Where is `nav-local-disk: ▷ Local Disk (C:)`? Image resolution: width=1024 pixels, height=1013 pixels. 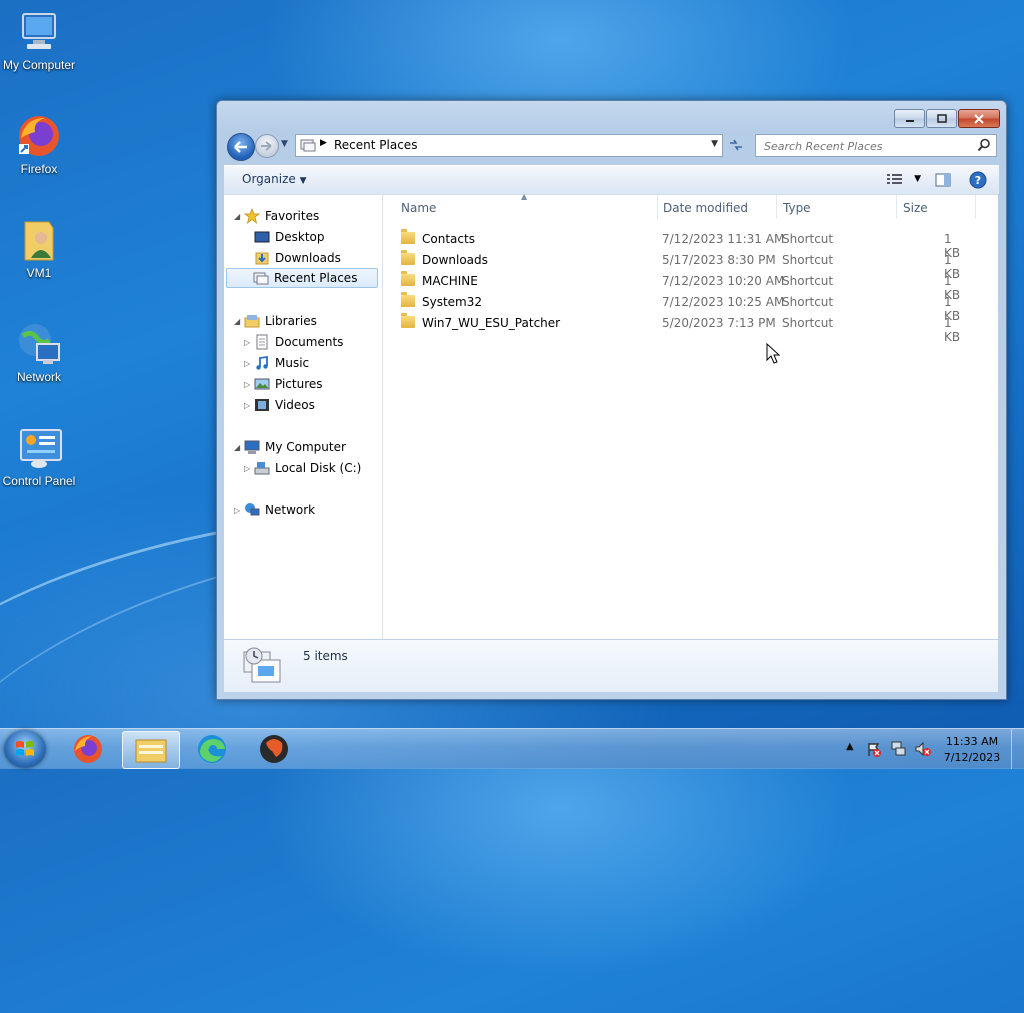 nav-local-disk: ▷ Local Disk (C:) is located at coordinates (302, 468).